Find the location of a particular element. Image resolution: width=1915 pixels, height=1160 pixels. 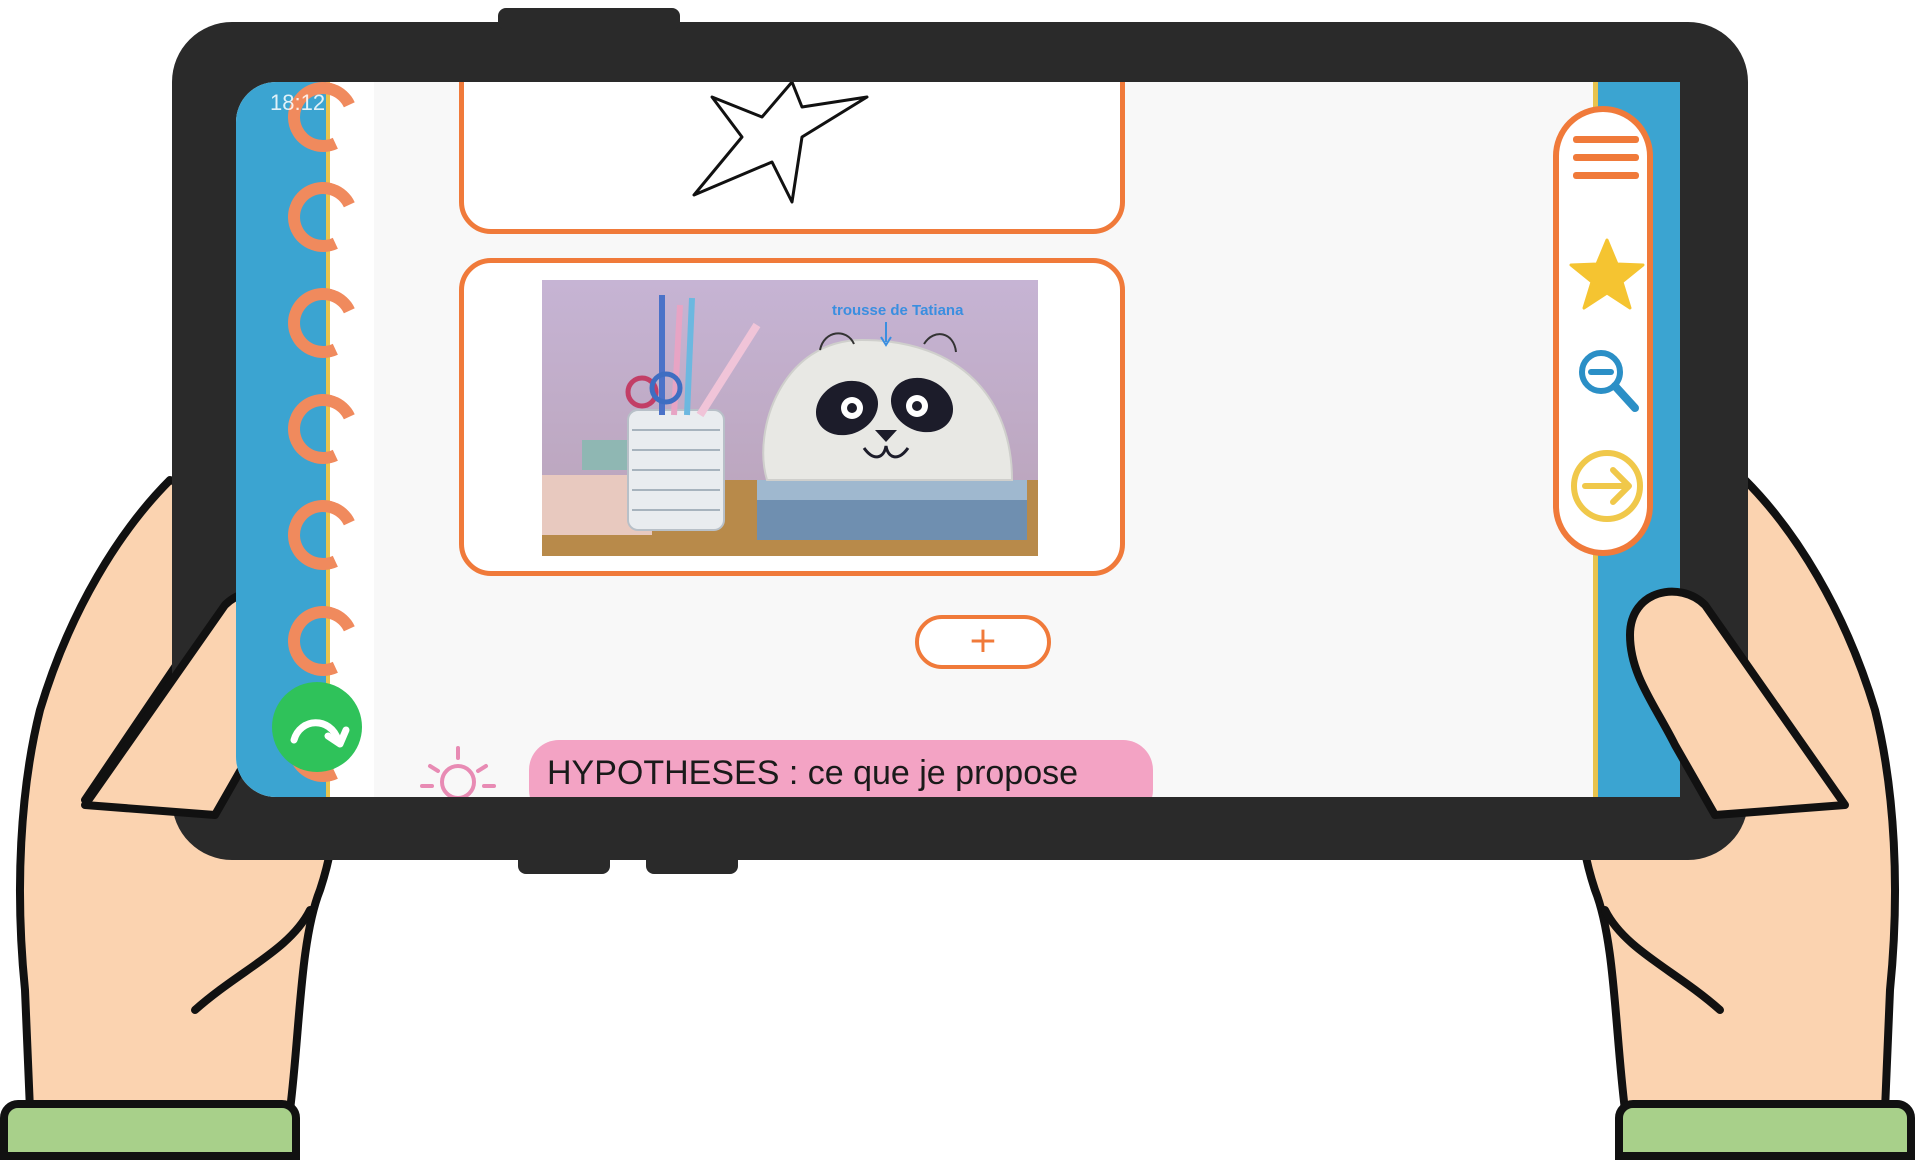

right-thumb is located at coordinates (1737, 703).